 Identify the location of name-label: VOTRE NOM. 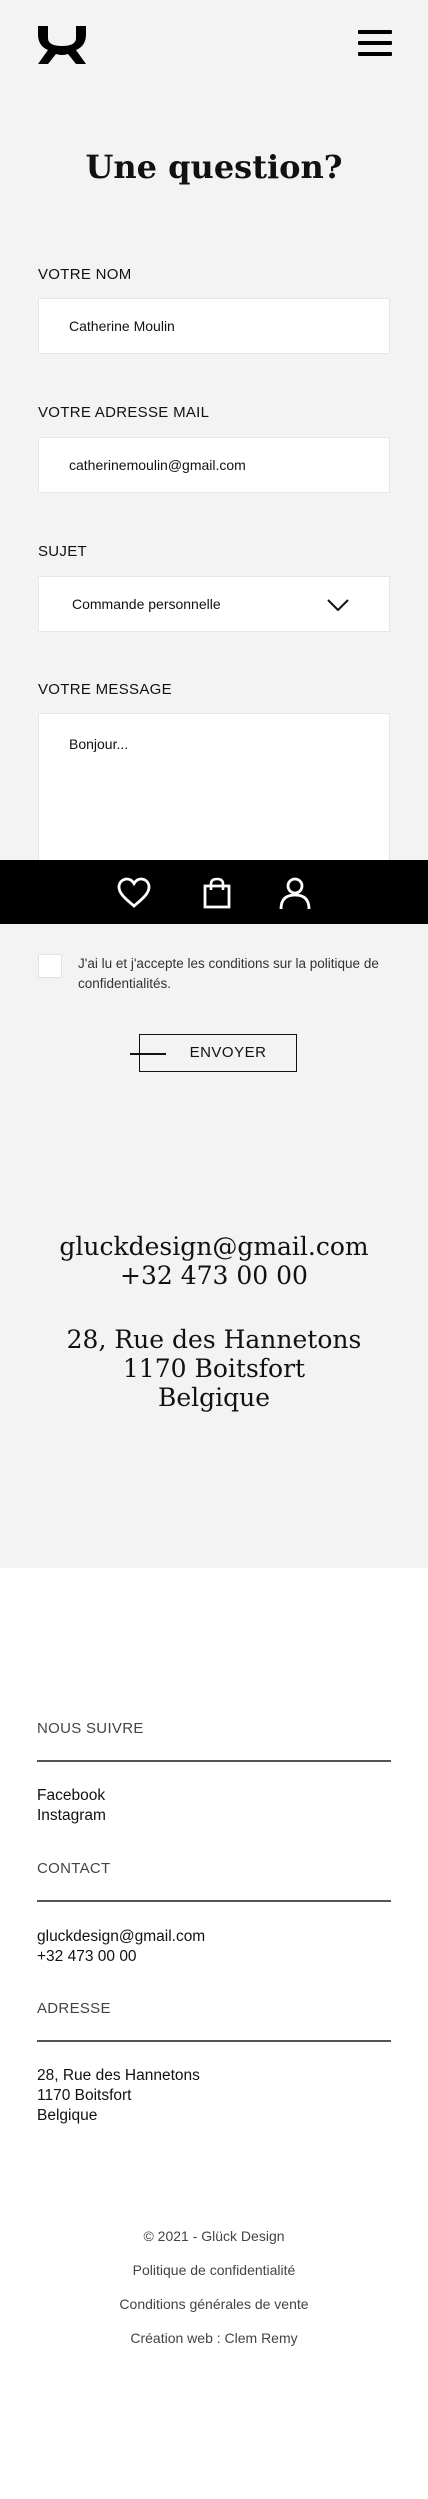
(85, 274).